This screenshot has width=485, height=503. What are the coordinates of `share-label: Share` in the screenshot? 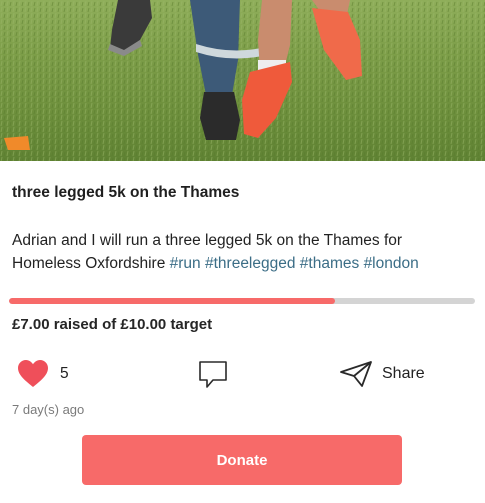 It's located at (403, 373).